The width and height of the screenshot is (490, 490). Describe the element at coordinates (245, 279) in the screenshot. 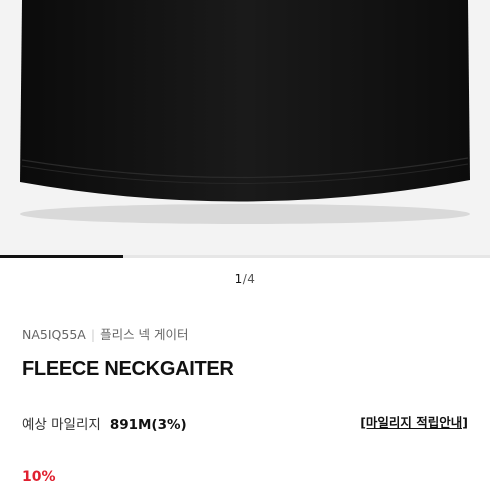

I see `carousel-pager: 1/4` at that location.